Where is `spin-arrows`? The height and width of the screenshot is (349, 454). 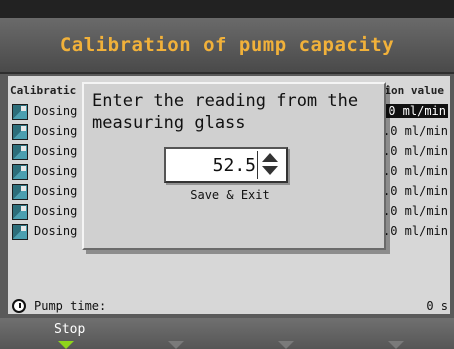
spin-arrows is located at coordinates (270, 165).